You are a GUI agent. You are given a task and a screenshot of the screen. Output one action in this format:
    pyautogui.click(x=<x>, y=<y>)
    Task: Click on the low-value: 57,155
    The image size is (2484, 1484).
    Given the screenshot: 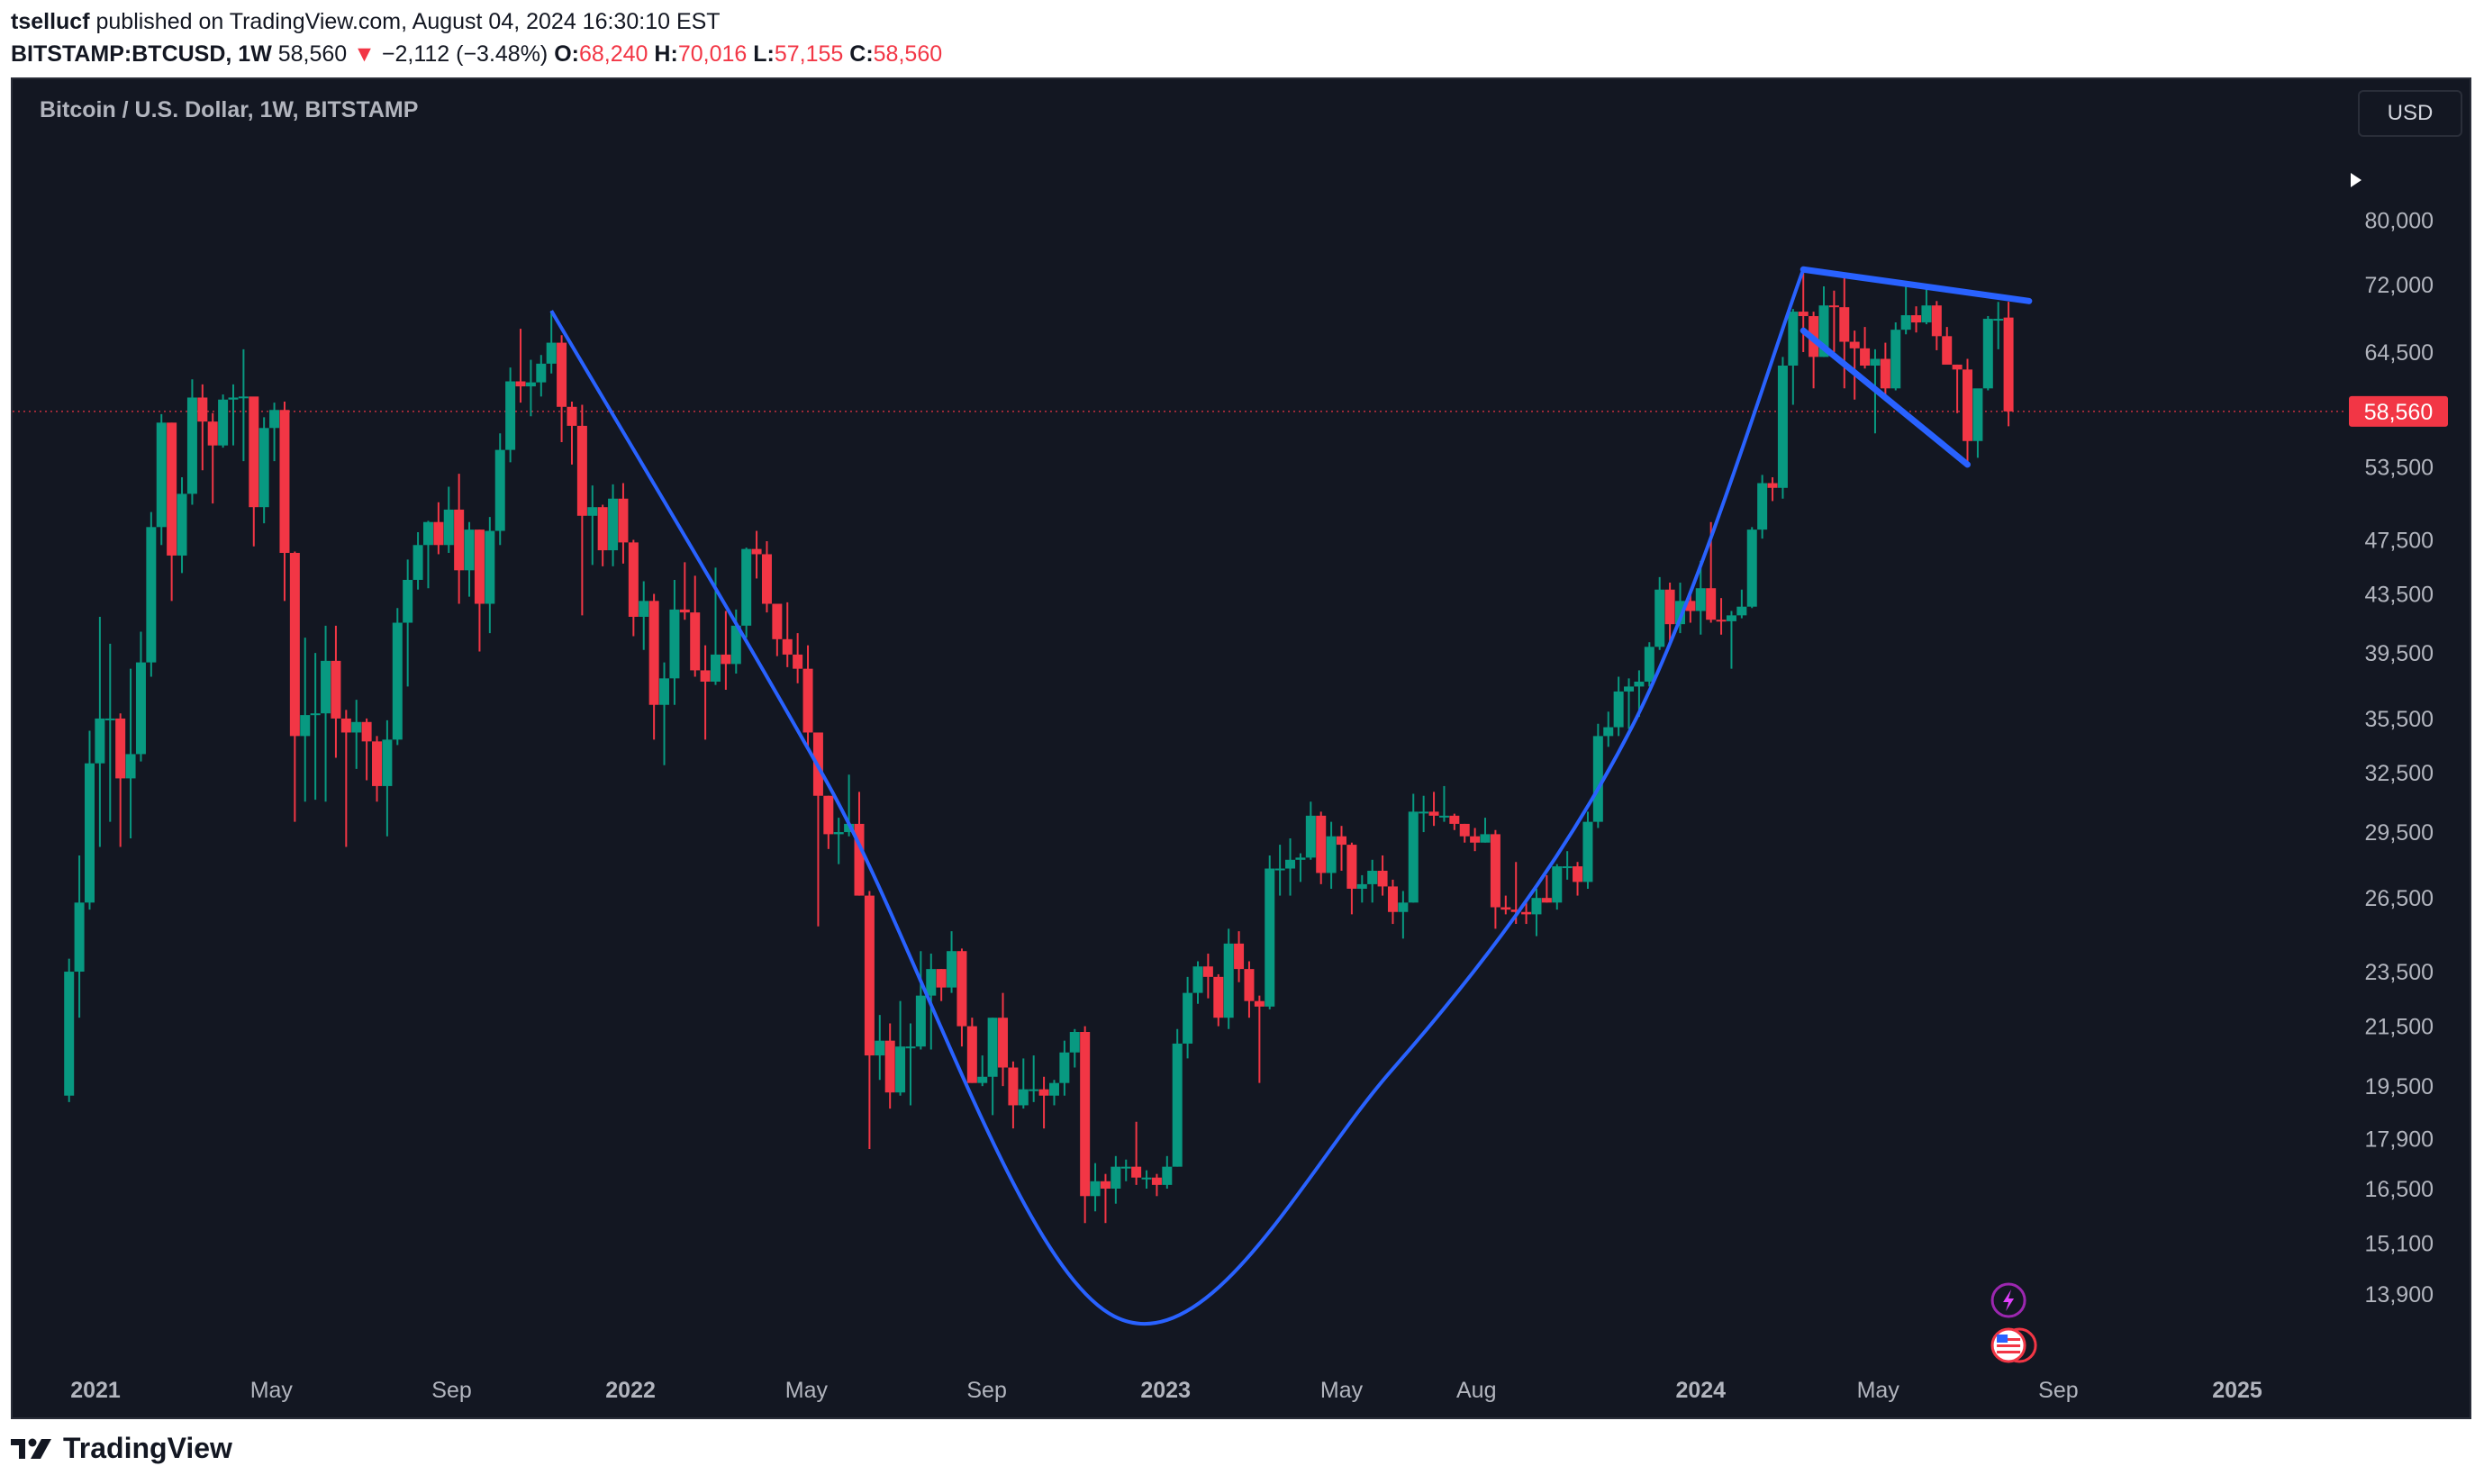 What is the action you would take?
    pyautogui.click(x=809, y=54)
    